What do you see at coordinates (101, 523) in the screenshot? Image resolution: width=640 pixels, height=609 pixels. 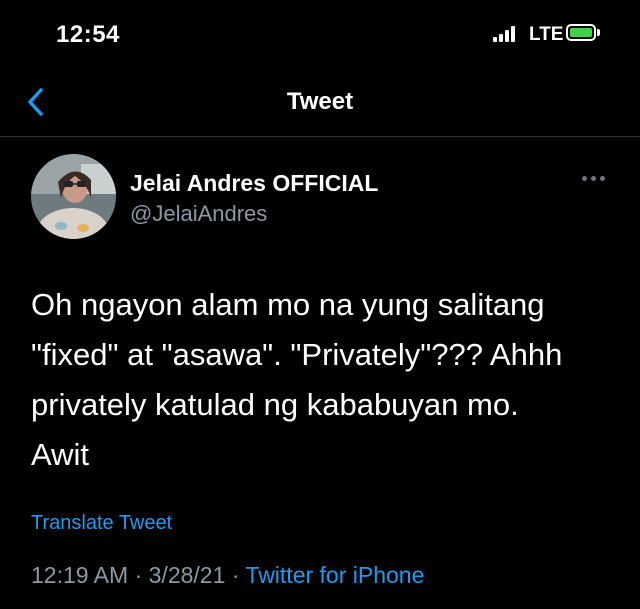 I see `translate-tweet-link: Translate Tweet` at bounding box center [101, 523].